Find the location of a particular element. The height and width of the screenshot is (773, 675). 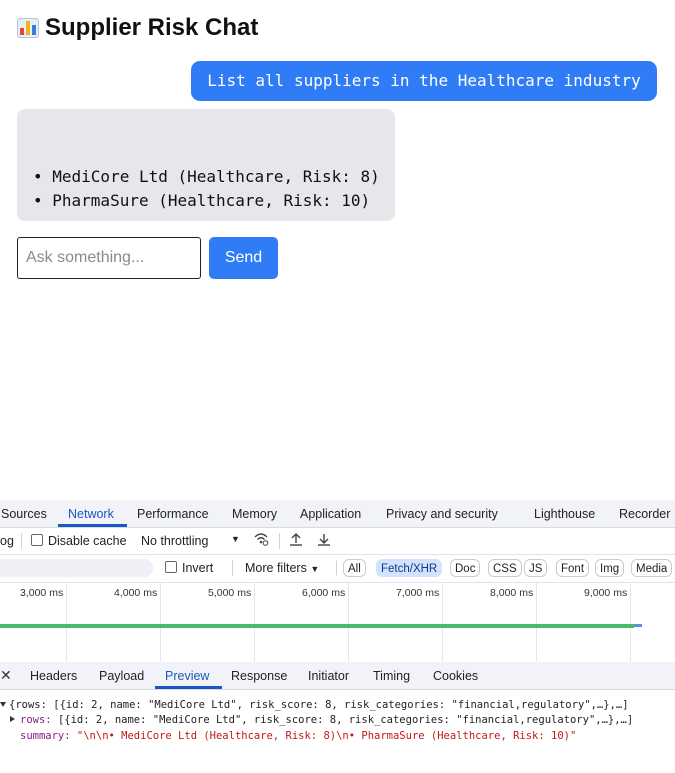

throttling-value: No throttling is located at coordinates (175, 541).